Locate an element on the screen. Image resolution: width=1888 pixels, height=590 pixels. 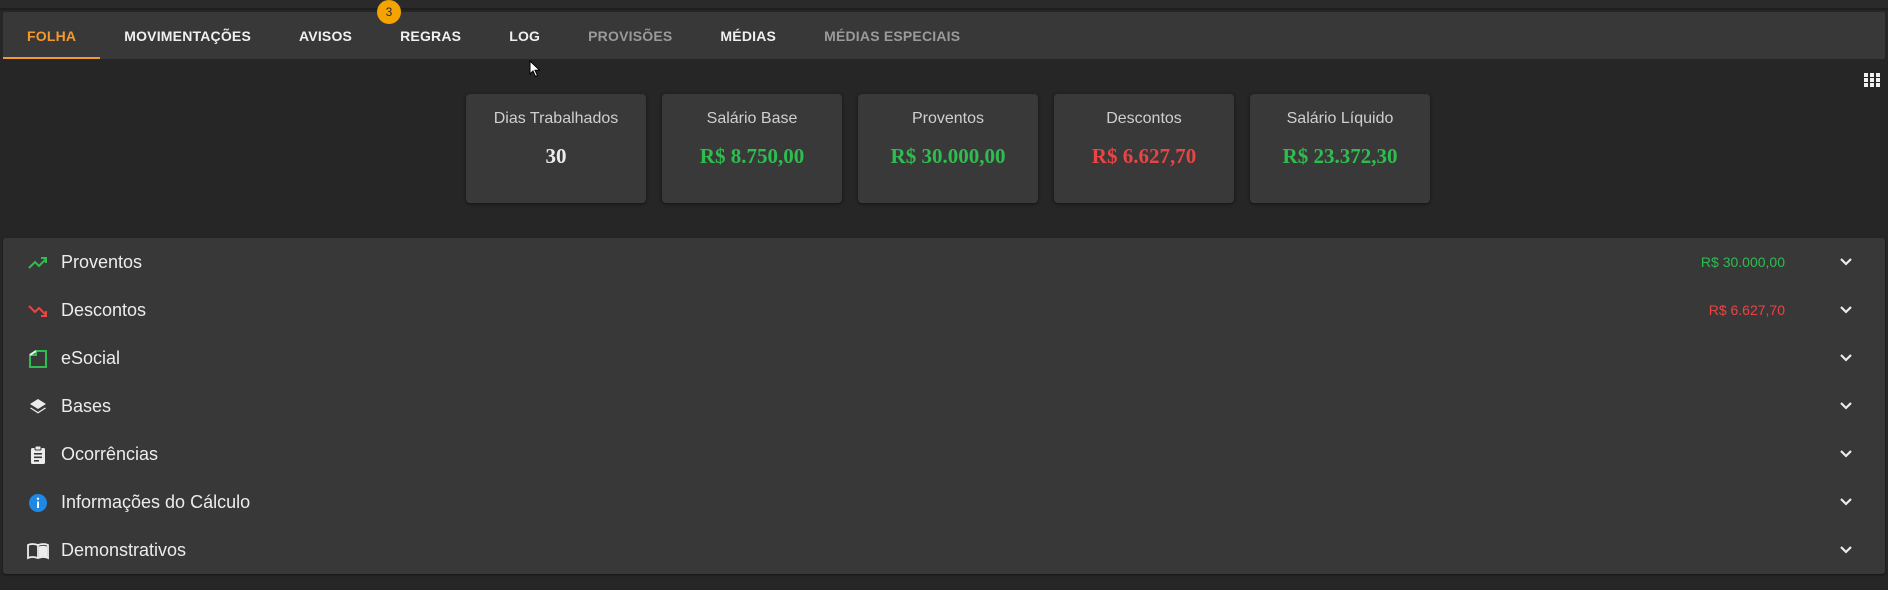
section-descontos: Descontos R$ 6.627,70 is located at coordinates (944, 310).